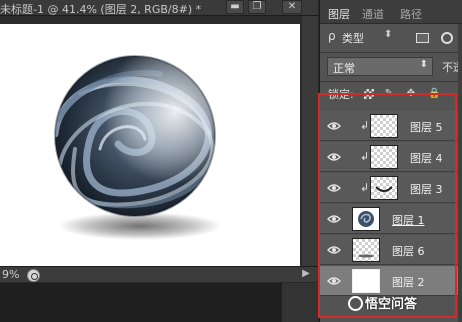 This screenshot has height=322, width=462. What do you see at coordinates (341, 94) in the screenshot?
I see `lock-label: 锁定:` at bounding box center [341, 94].